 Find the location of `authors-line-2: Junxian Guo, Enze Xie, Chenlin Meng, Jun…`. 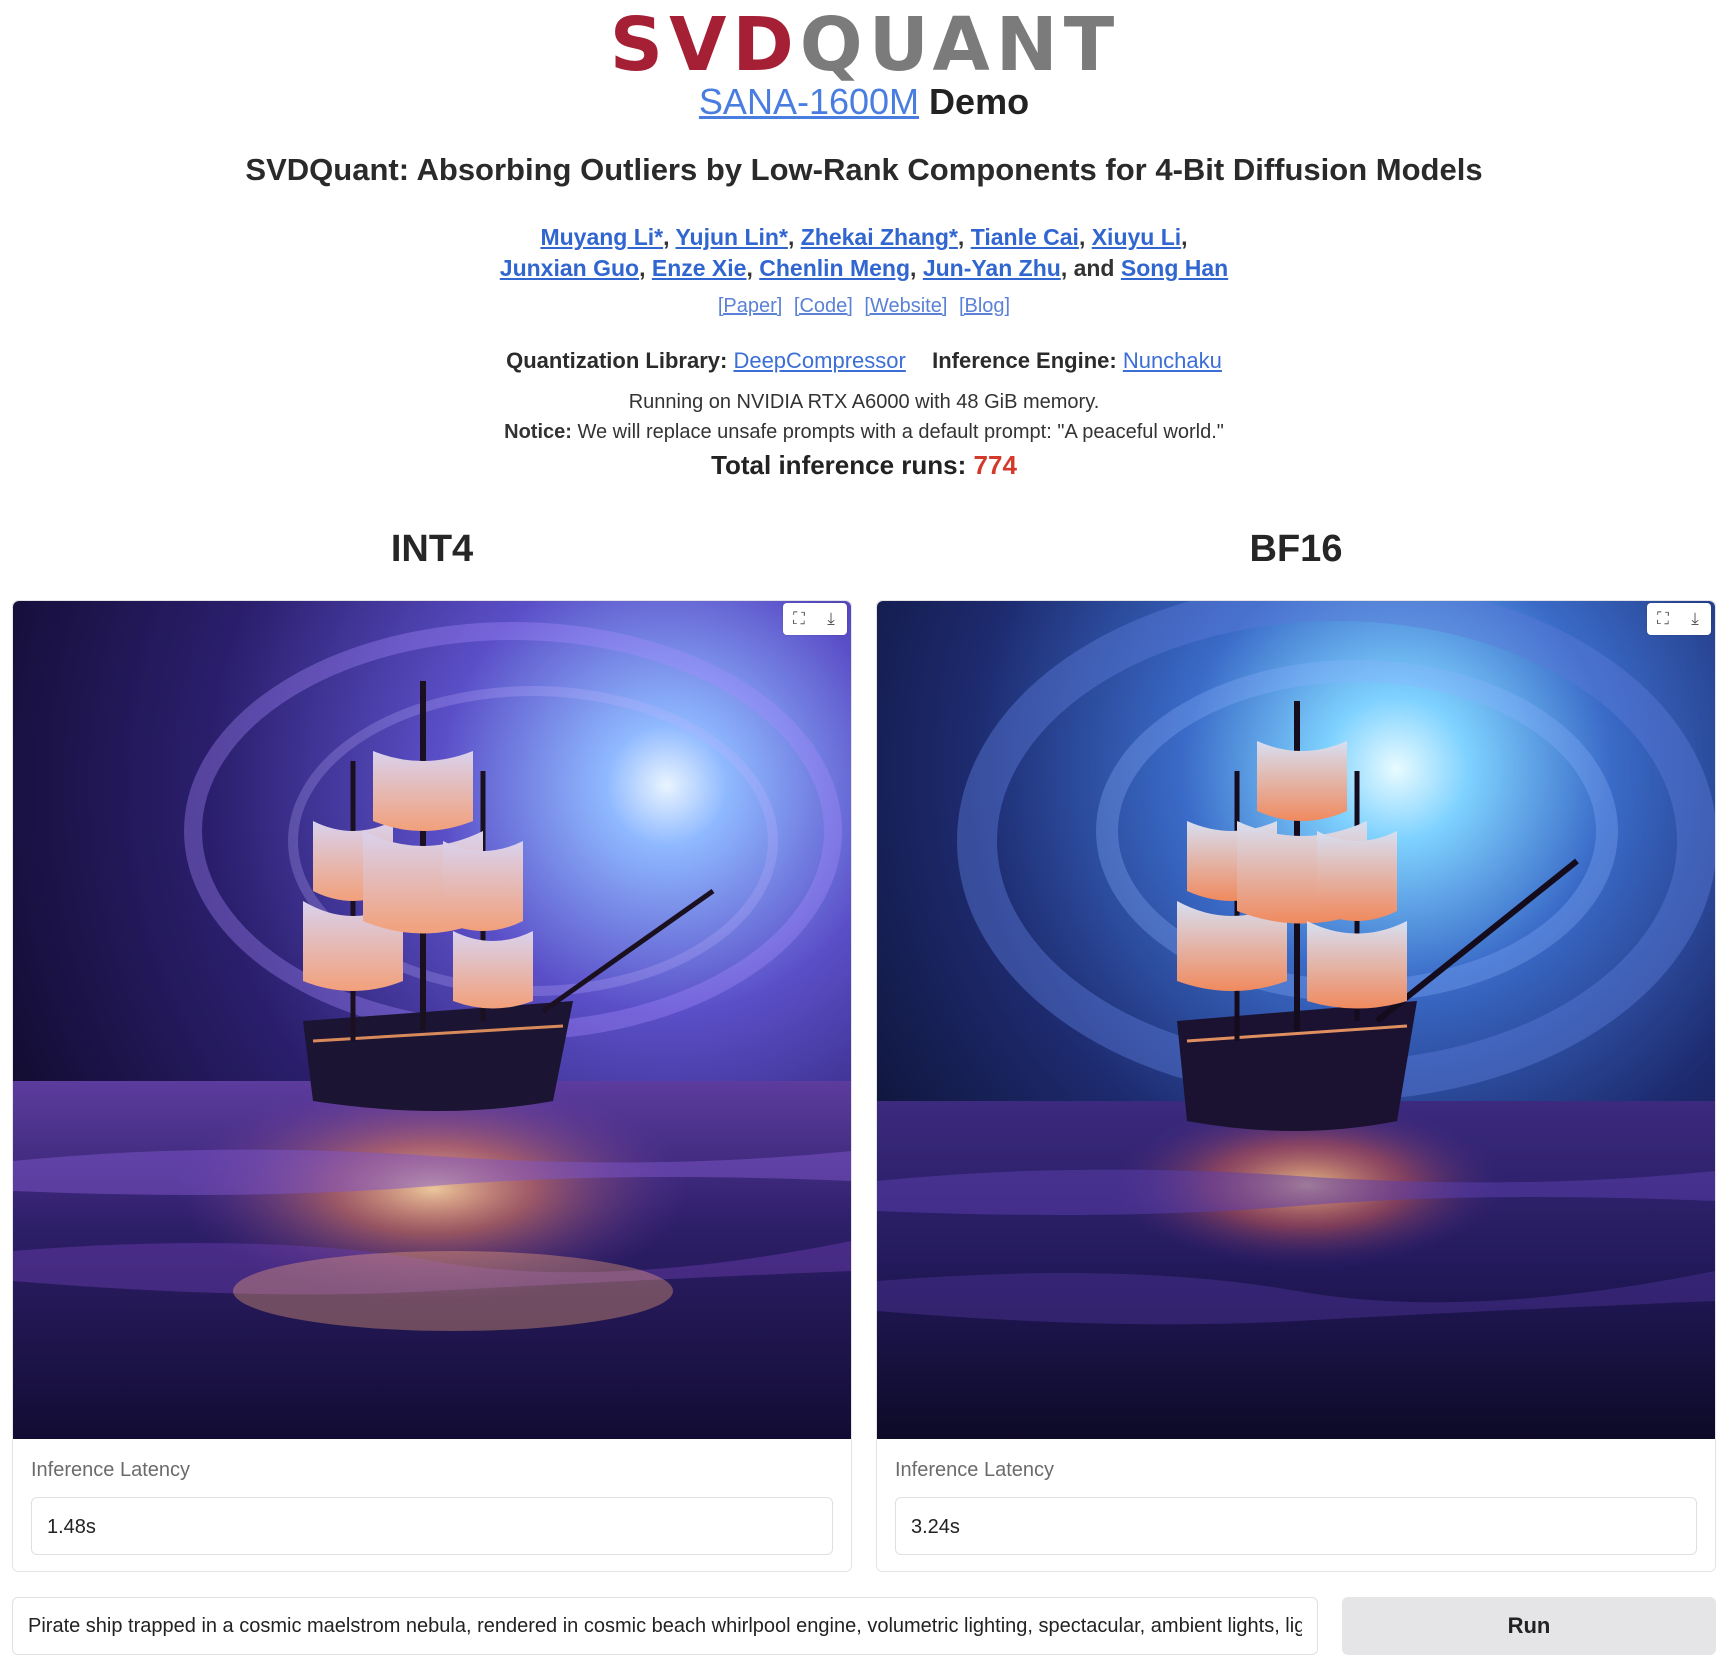

authors-line-2: Junxian Guo, Enze Xie, Chenlin Meng, Jun… is located at coordinates (864, 268).